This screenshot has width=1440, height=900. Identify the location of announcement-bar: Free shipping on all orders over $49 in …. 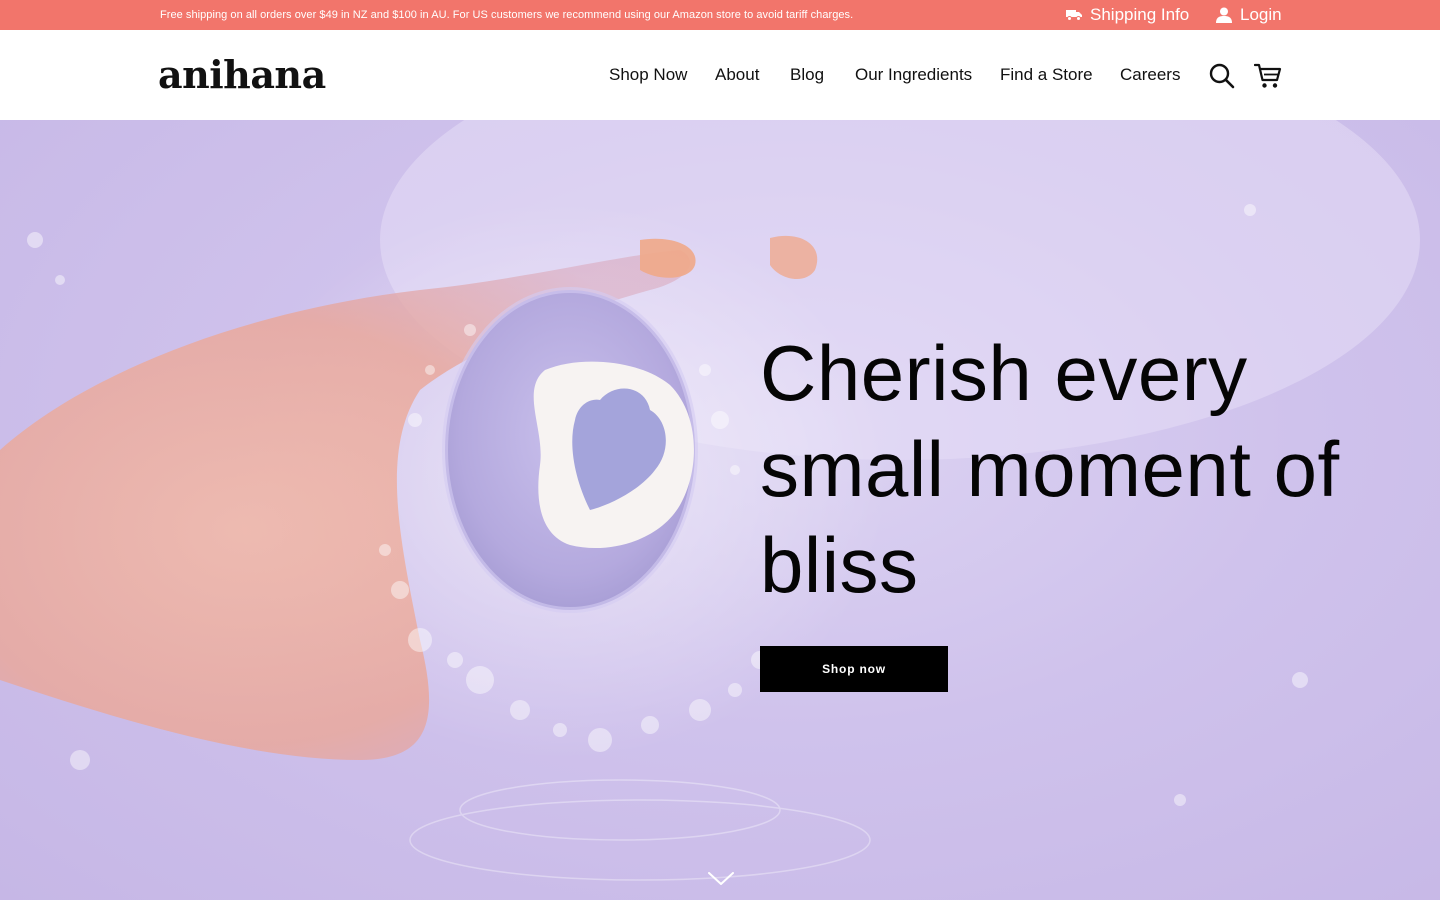
(720, 15).